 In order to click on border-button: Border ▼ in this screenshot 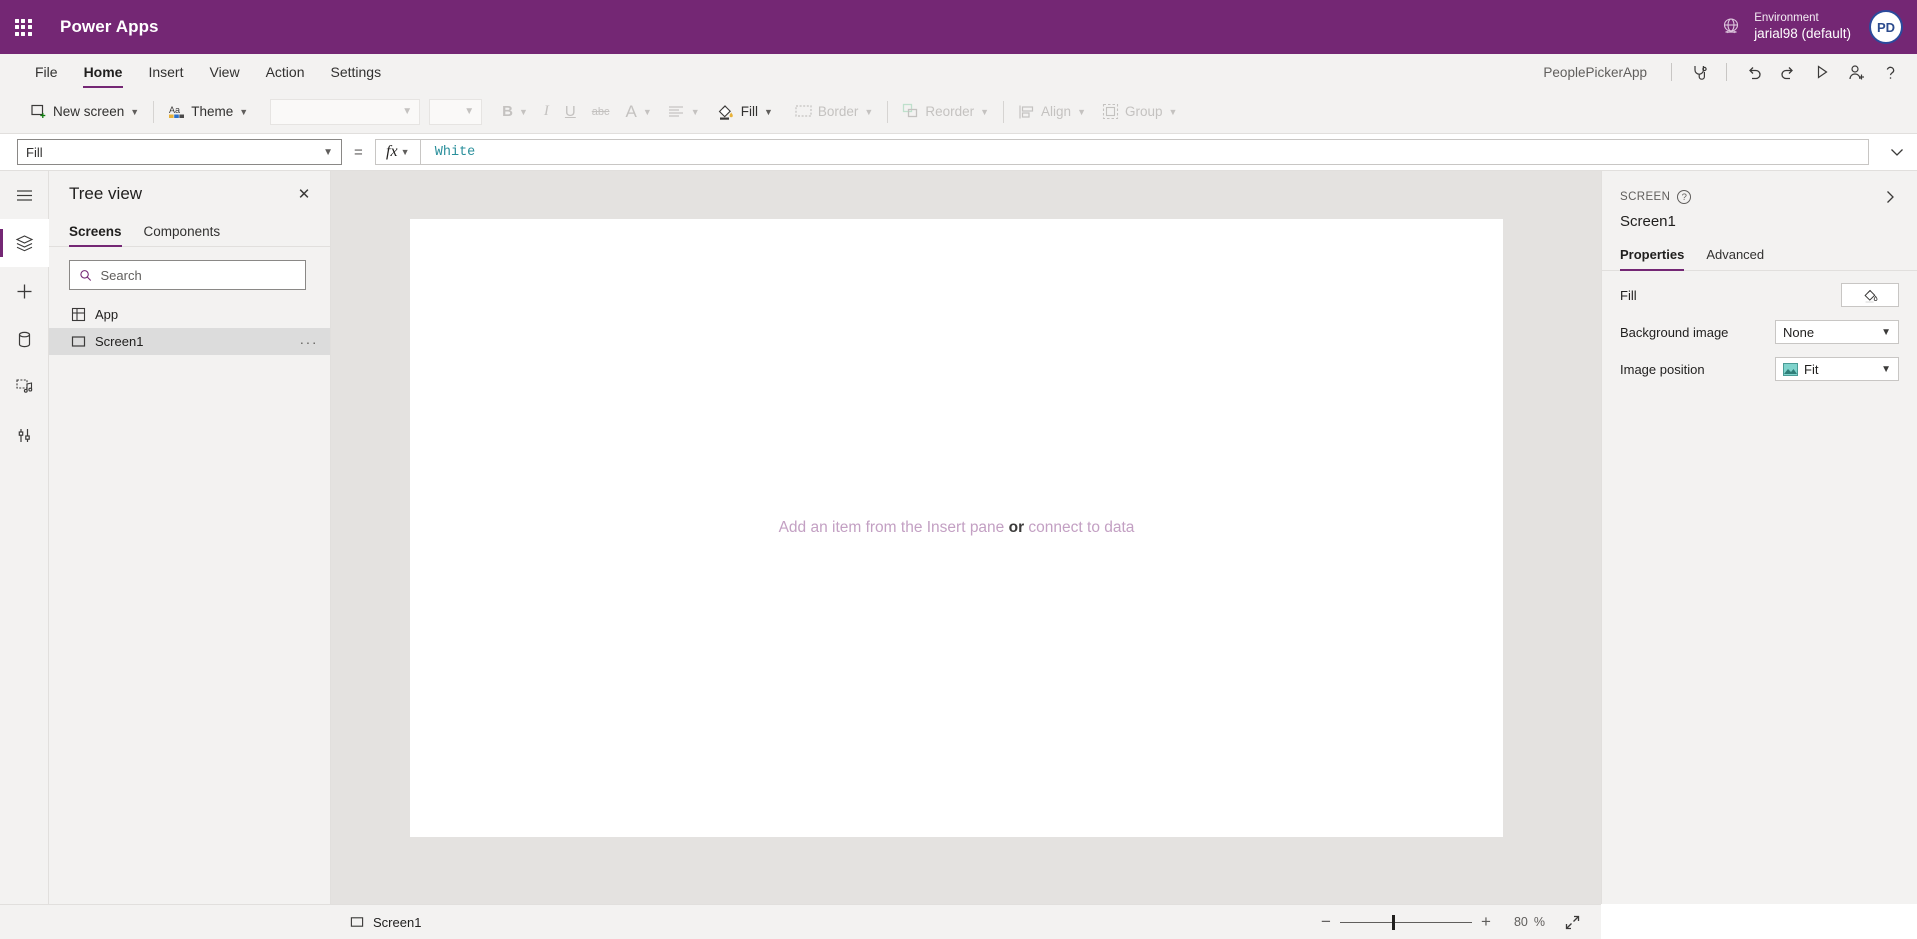, I will do `click(834, 112)`.